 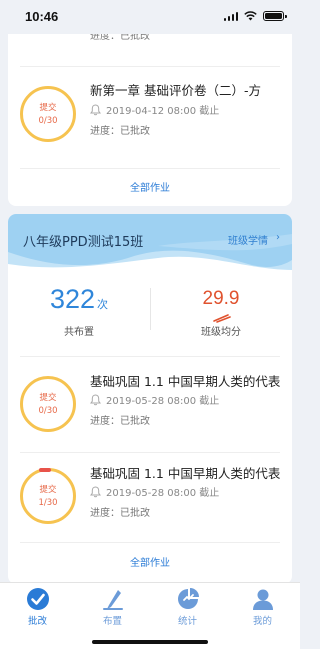 I want to click on tab-label: 布置, so click(x=112, y=621).